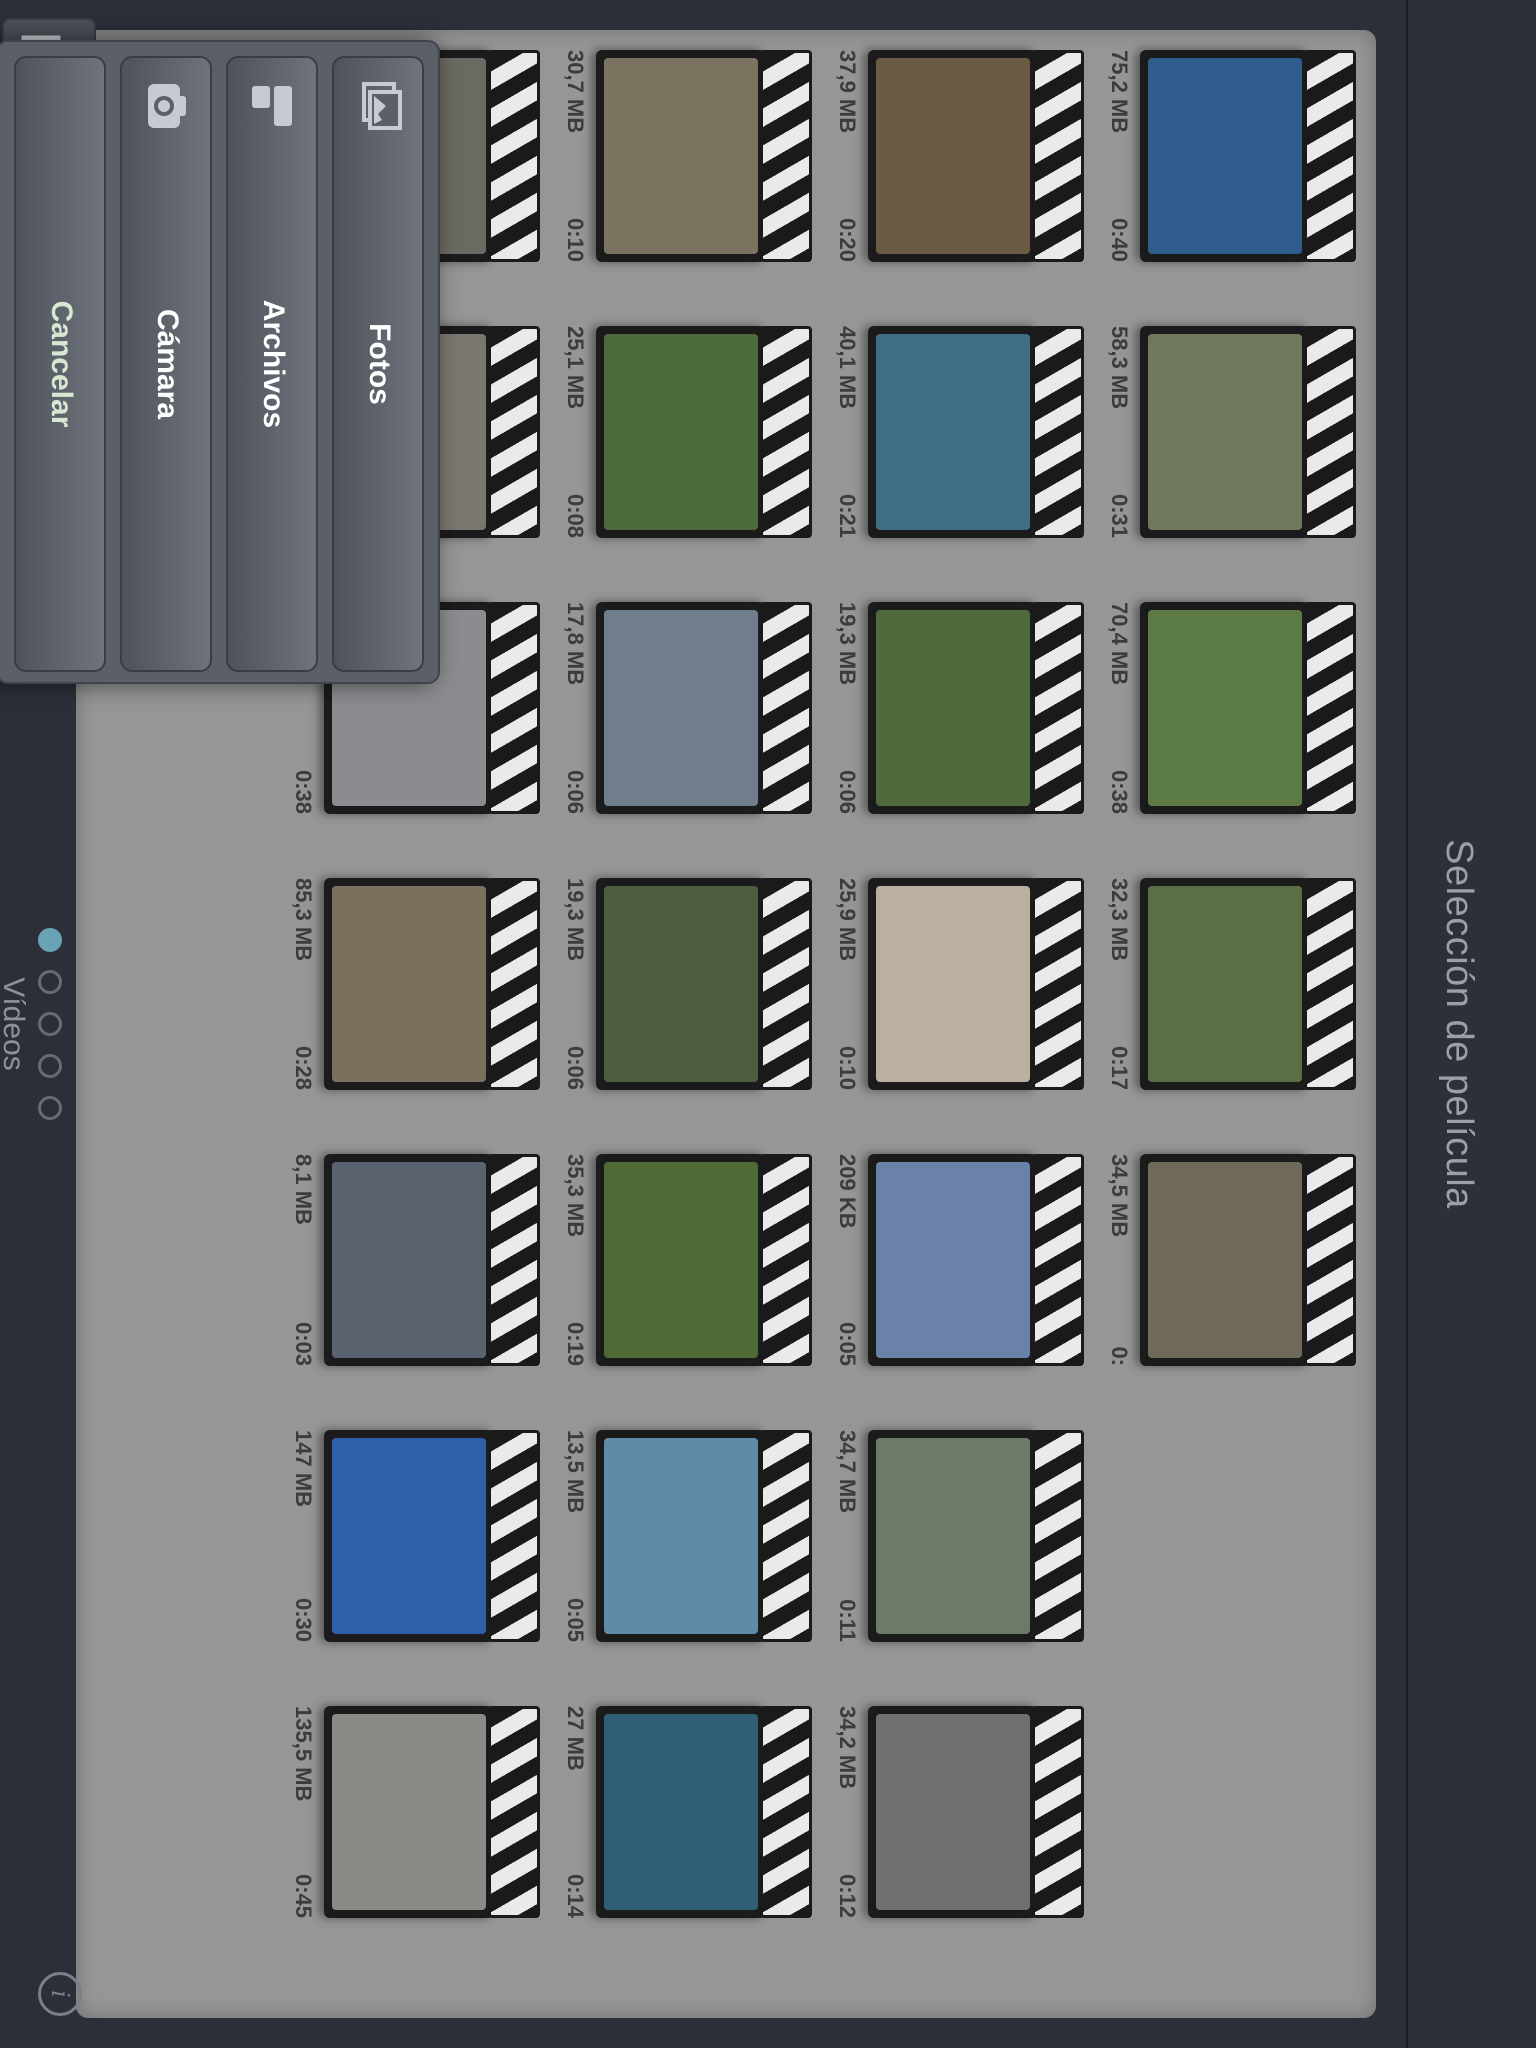 The width and height of the screenshot is (1536, 2048). I want to click on video-size: 19,3 MB, so click(575, 920).